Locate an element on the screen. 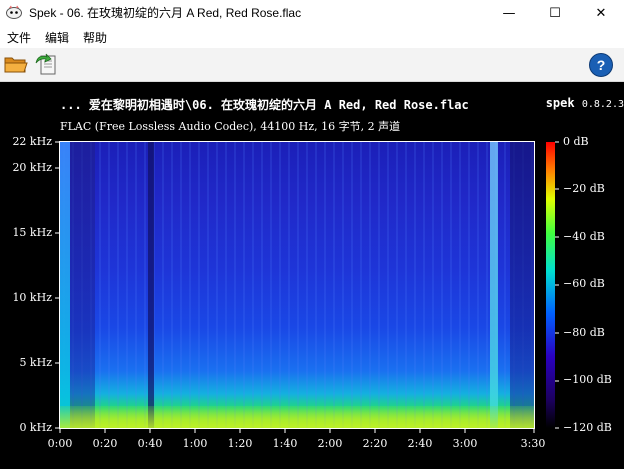 The width and height of the screenshot is (624, 469). help-icon: ? is located at coordinates (601, 65).